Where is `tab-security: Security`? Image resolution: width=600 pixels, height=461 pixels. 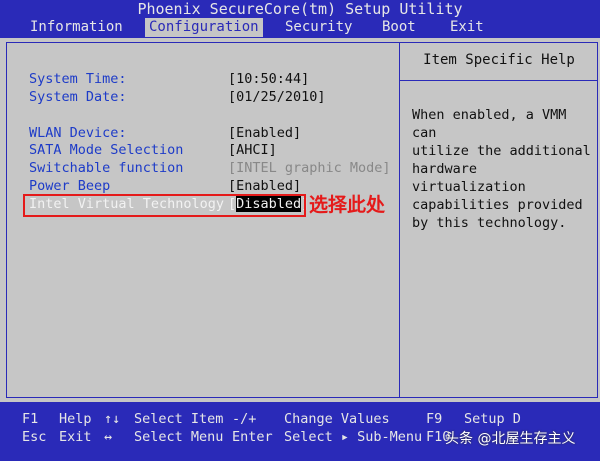
tab-security: Security is located at coordinates (318, 27).